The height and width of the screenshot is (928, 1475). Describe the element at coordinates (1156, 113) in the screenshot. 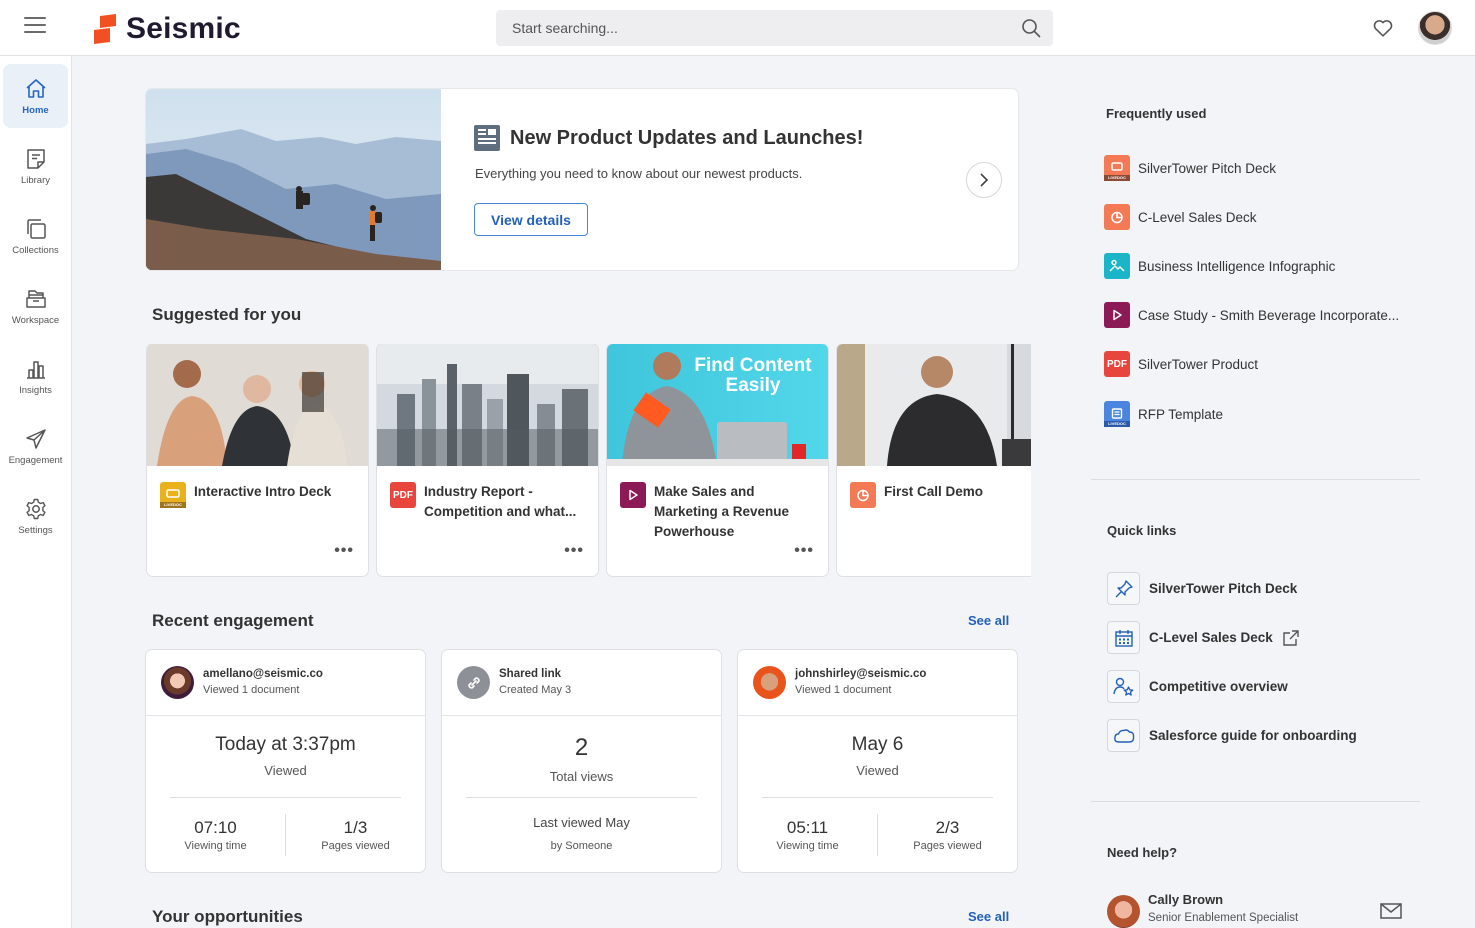

I see `frequently-used-title: Frequently used` at that location.